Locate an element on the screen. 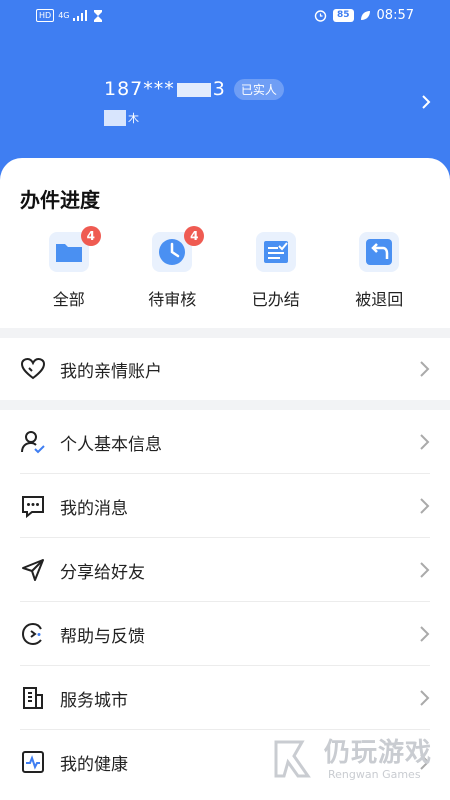 The height and width of the screenshot is (800, 450). nickname-mask is located at coordinates (115, 118).